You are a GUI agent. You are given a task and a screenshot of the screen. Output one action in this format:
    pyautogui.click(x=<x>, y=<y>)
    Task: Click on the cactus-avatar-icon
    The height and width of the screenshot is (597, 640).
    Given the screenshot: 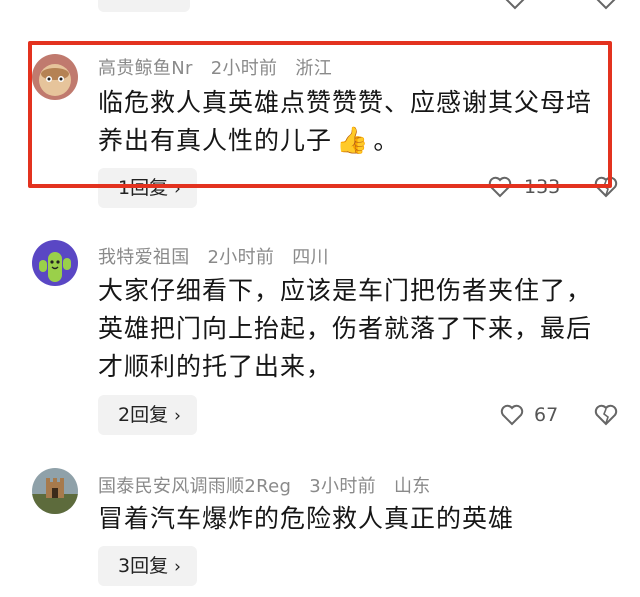 What is the action you would take?
    pyautogui.click(x=55, y=263)
    